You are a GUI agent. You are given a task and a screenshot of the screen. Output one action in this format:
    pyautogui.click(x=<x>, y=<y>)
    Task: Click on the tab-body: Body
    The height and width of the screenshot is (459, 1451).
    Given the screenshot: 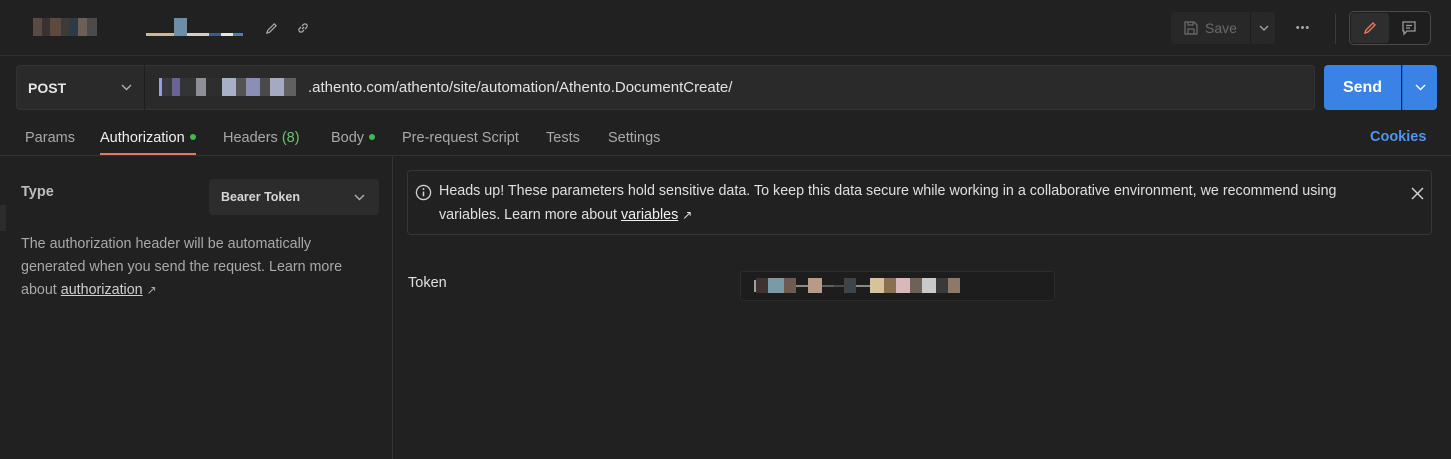 What is the action you would take?
    pyautogui.click(x=353, y=138)
    